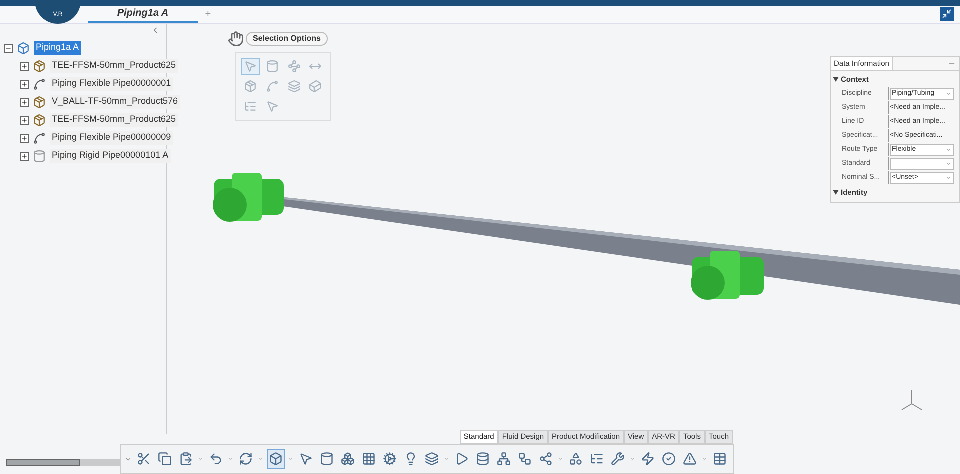 The height and width of the screenshot is (474, 960). Describe the element at coordinates (525, 459) in the screenshot. I see `workflow-icon` at that location.